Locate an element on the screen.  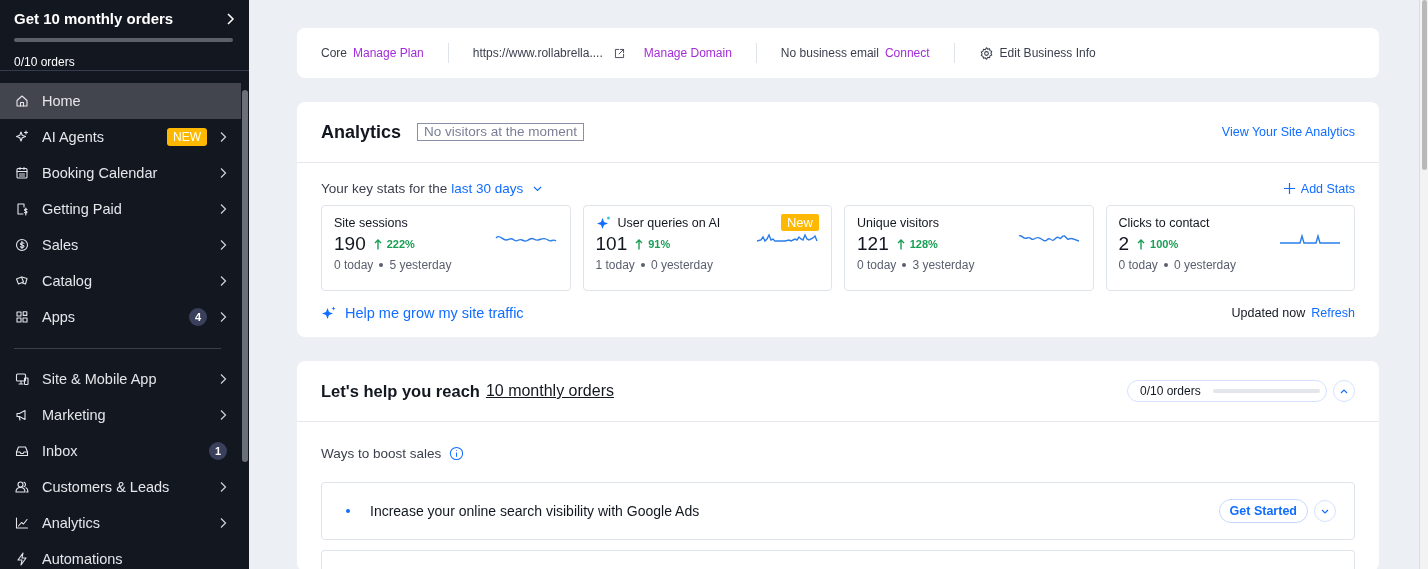
chevron-right-icon is located at coordinates (230, 18).